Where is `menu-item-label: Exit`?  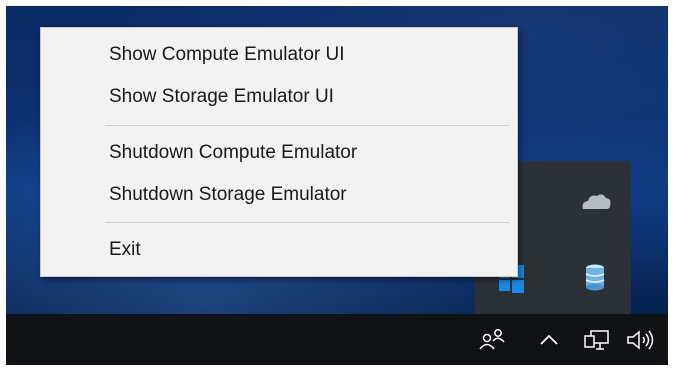 menu-item-label: Exit is located at coordinates (125, 249).